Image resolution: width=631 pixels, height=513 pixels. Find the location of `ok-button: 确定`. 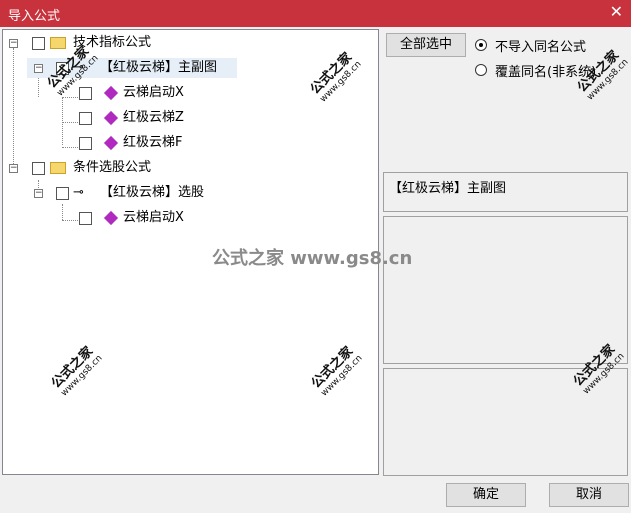

ok-button: 确定 is located at coordinates (486, 495).